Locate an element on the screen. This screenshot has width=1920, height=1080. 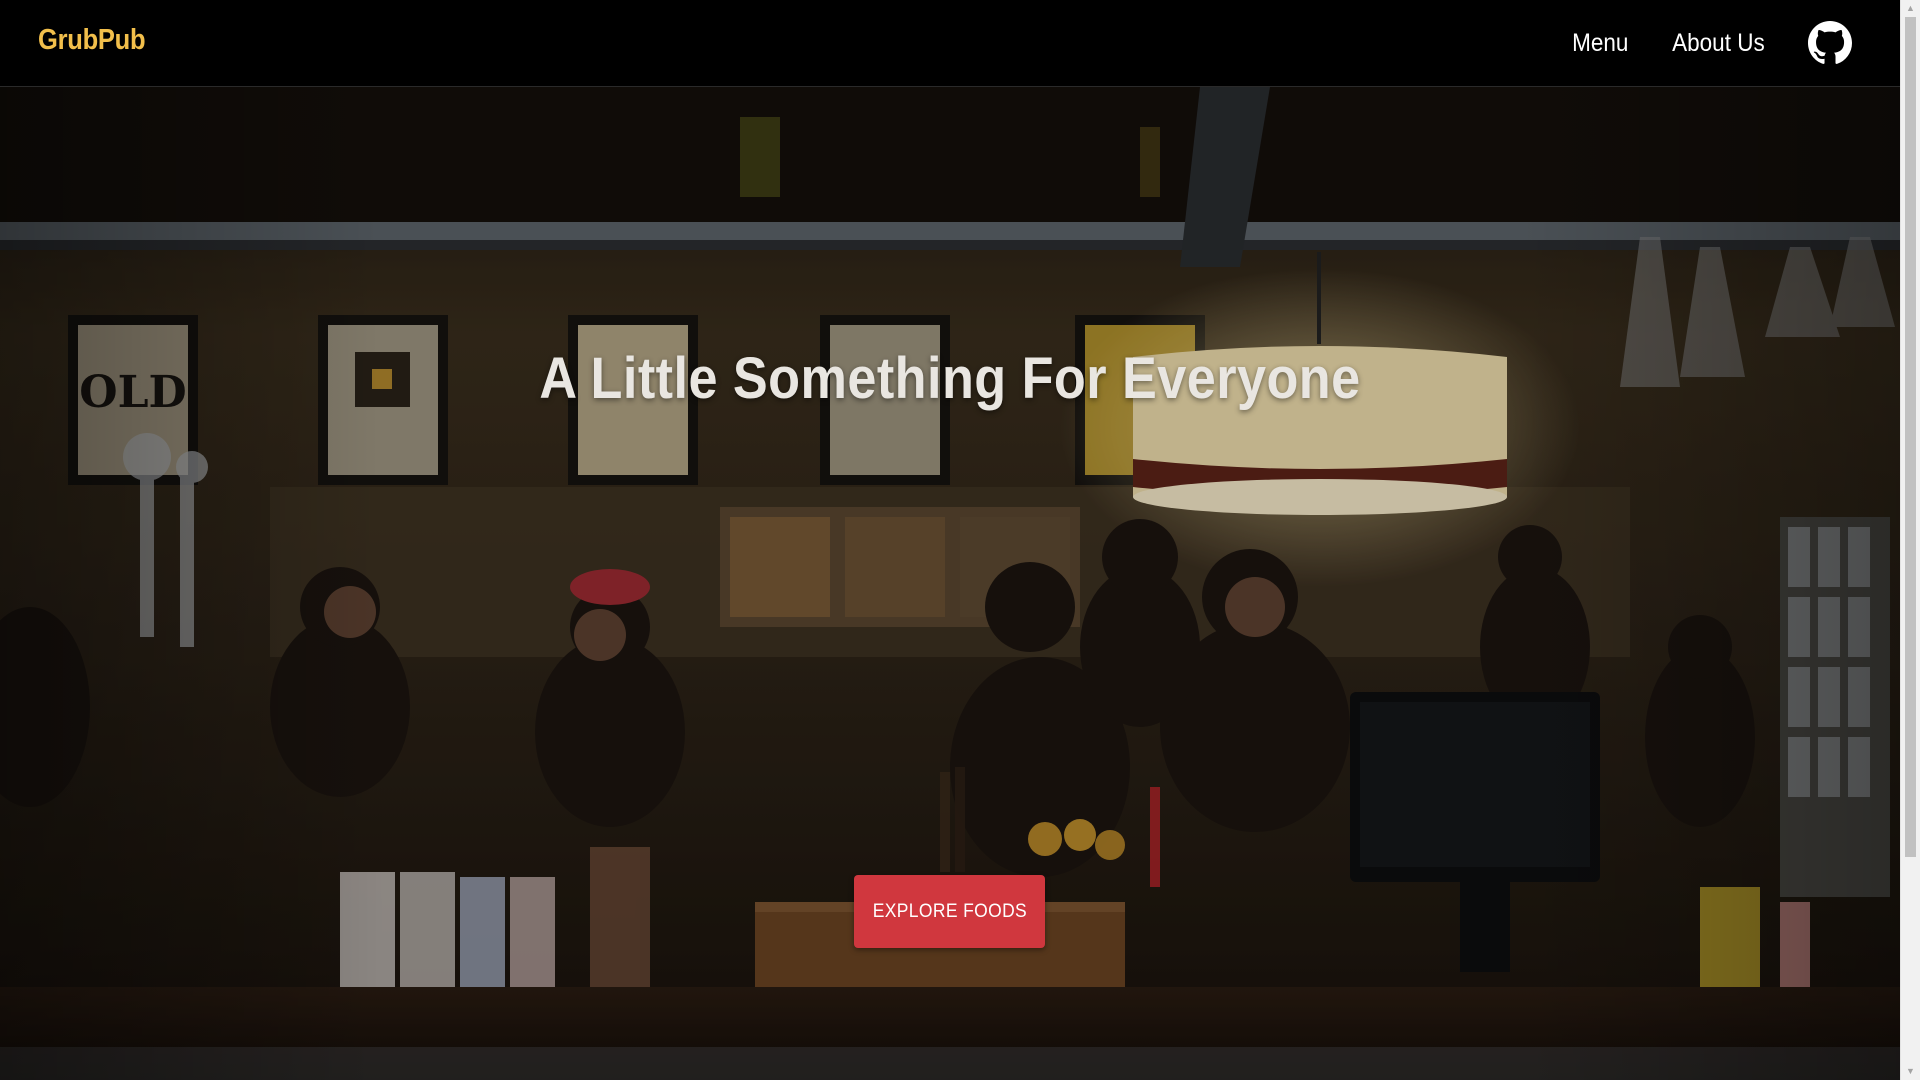
github-icon is located at coordinates (1830, 42).